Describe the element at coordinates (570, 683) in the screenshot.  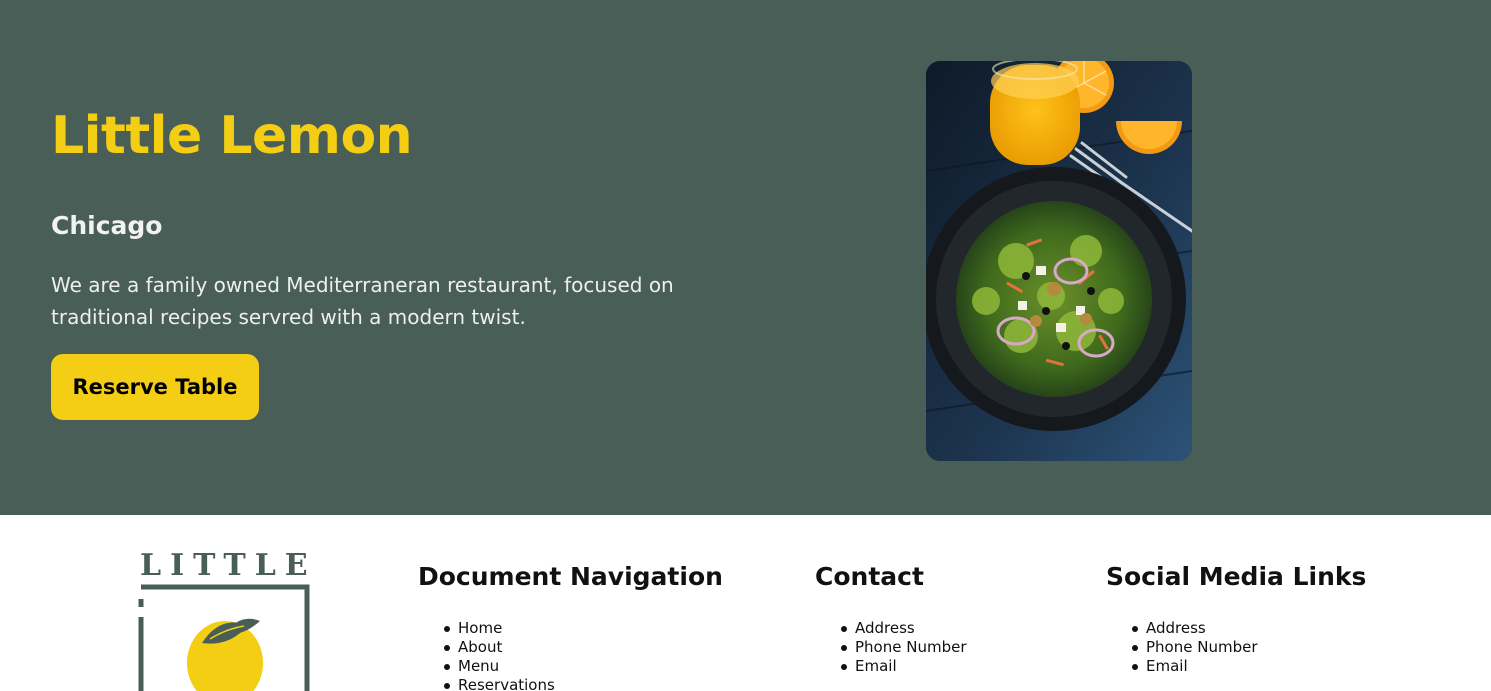
I see `nav-link-reservations: Reservations` at that location.